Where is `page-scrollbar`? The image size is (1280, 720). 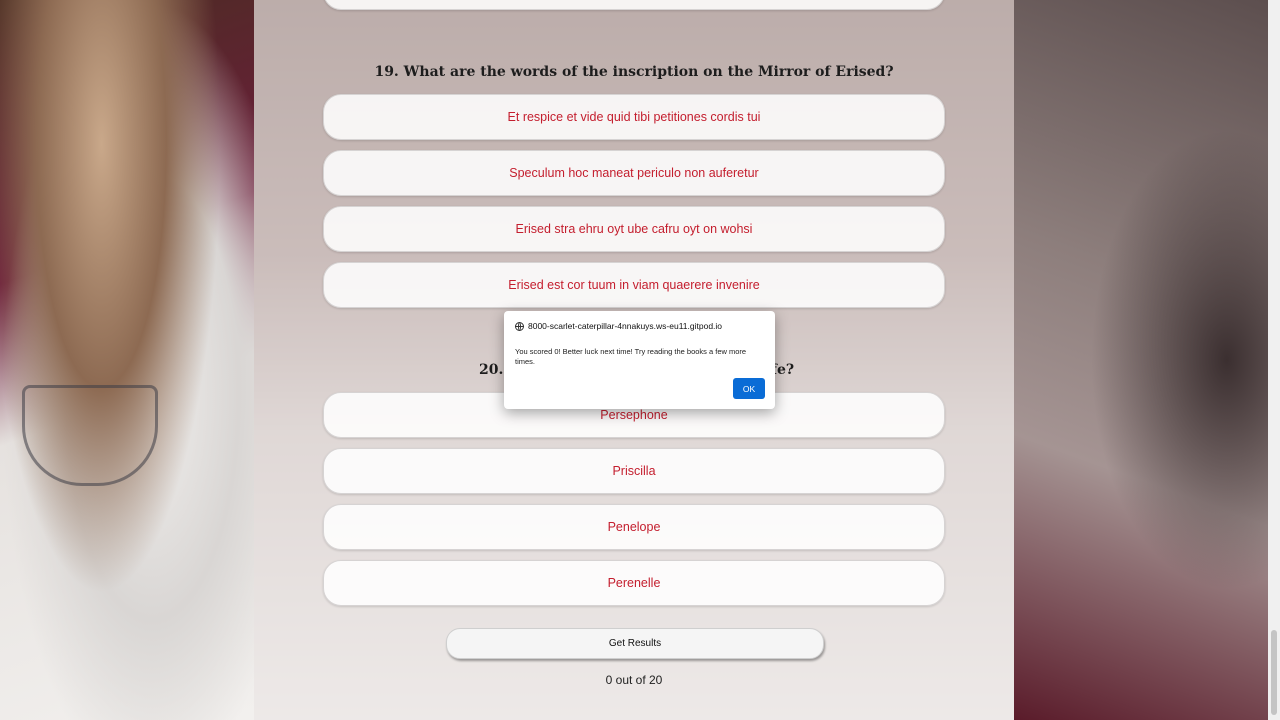
page-scrollbar is located at coordinates (1274, 360).